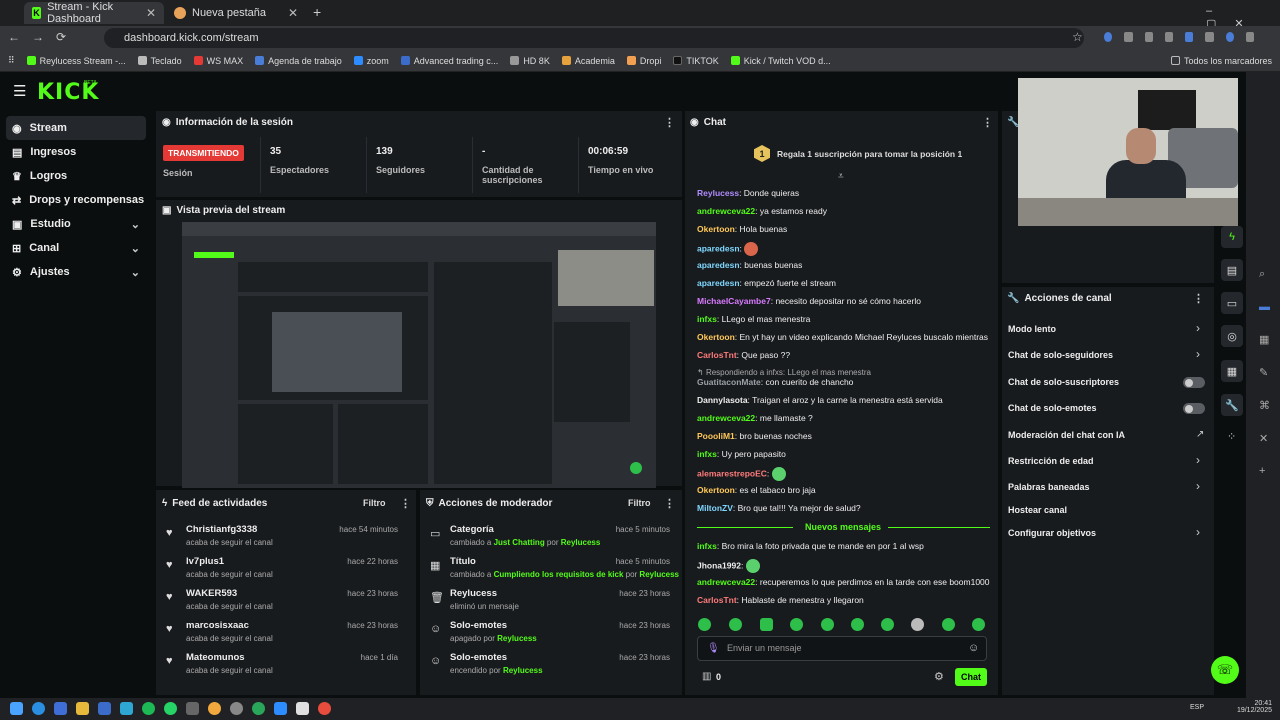 The width and height of the screenshot is (1280, 720). Describe the element at coordinates (1194, 382) in the screenshot. I see `subscribers-only-toggle` at that location.